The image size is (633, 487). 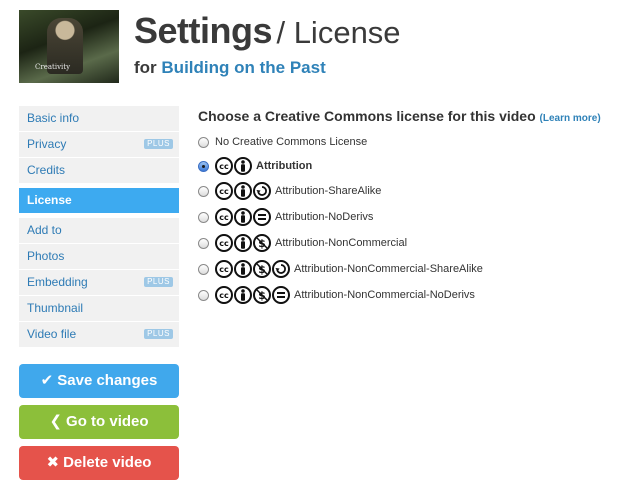 I want to click on sidebar-item-basic-info: Basic info, so click(x=99, y=119).